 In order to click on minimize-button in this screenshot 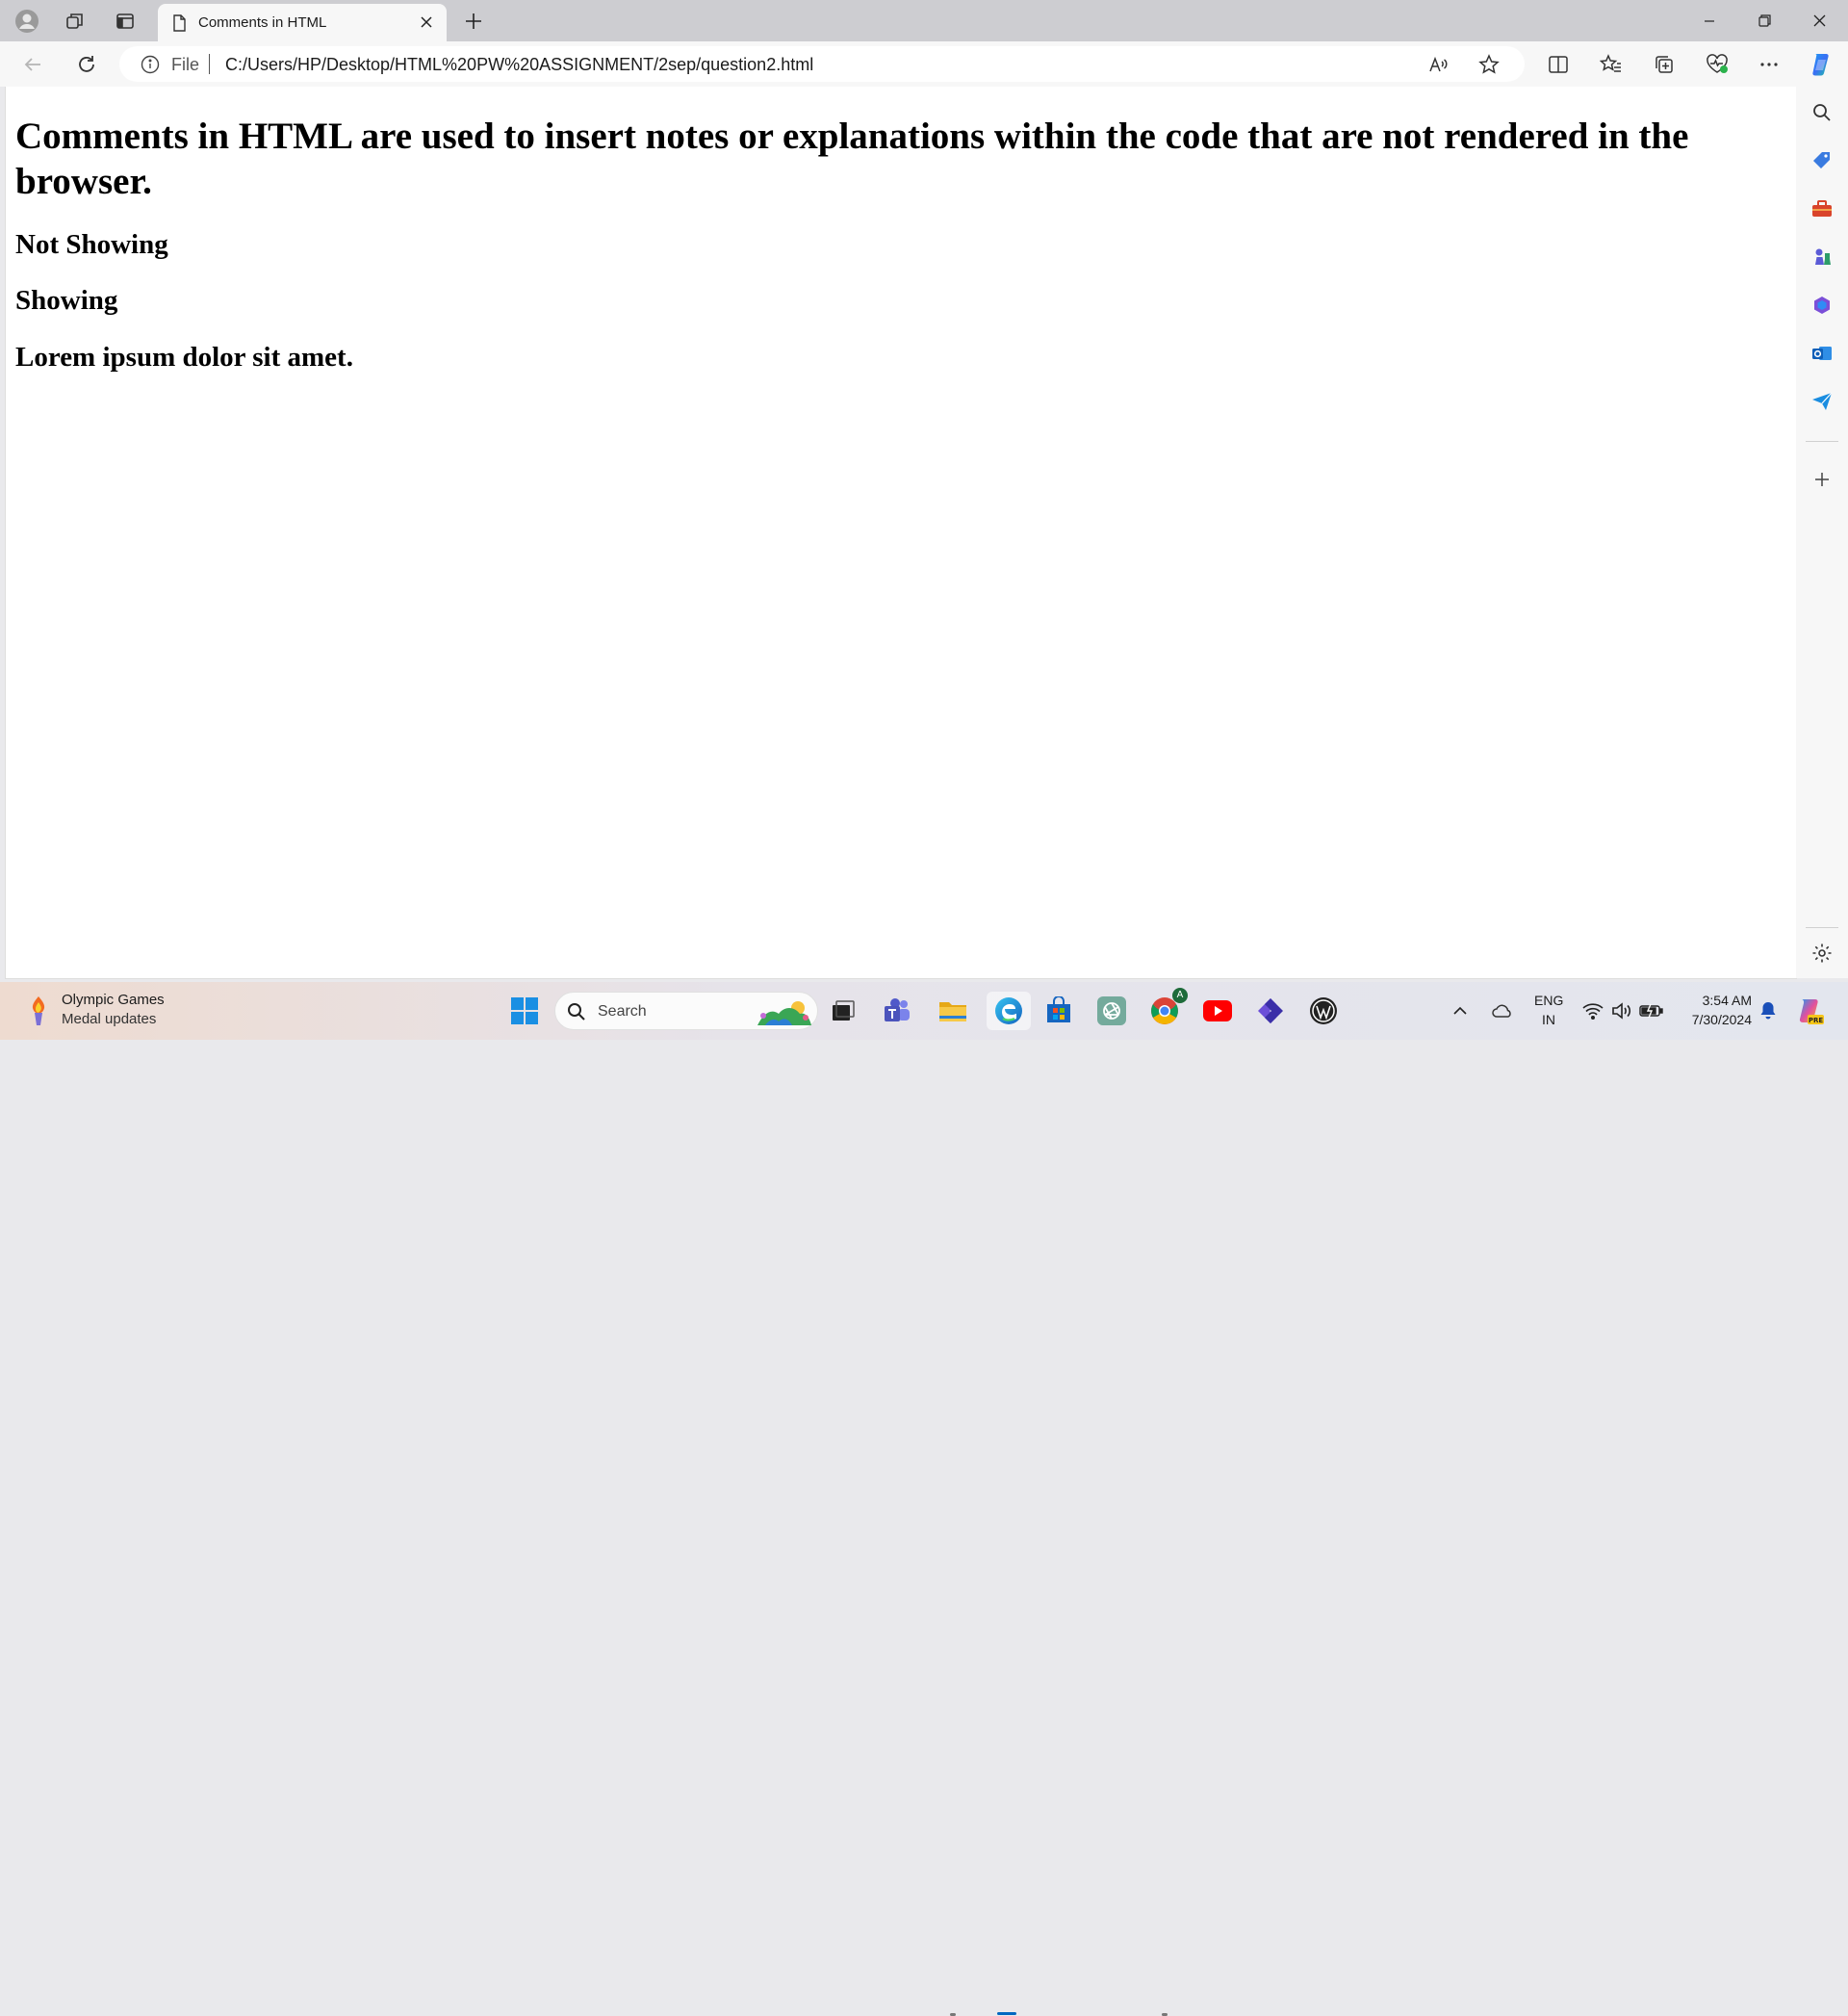, I will do `click(1709, 20)`.